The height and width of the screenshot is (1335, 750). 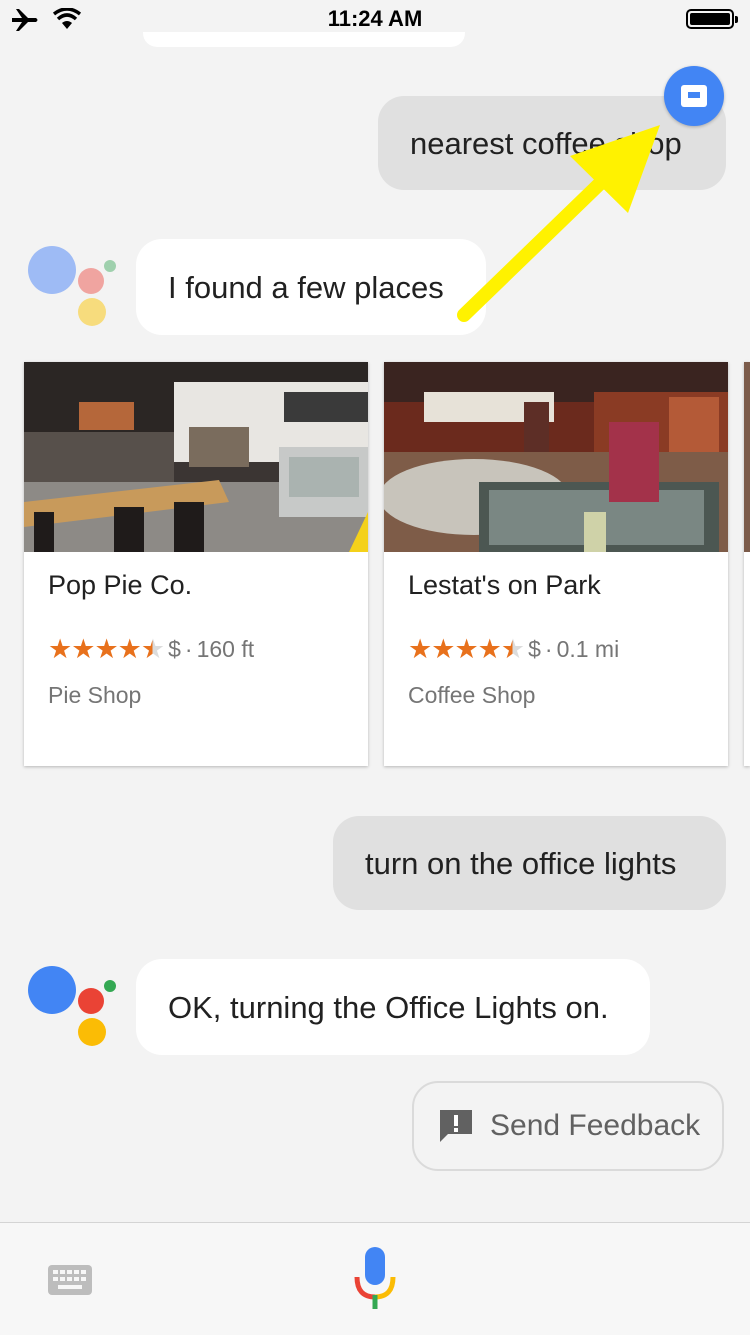 What do you see at coordinates (712, 19) in the screenshot?
I see `battery-icon` at bounding box center [712, 19].